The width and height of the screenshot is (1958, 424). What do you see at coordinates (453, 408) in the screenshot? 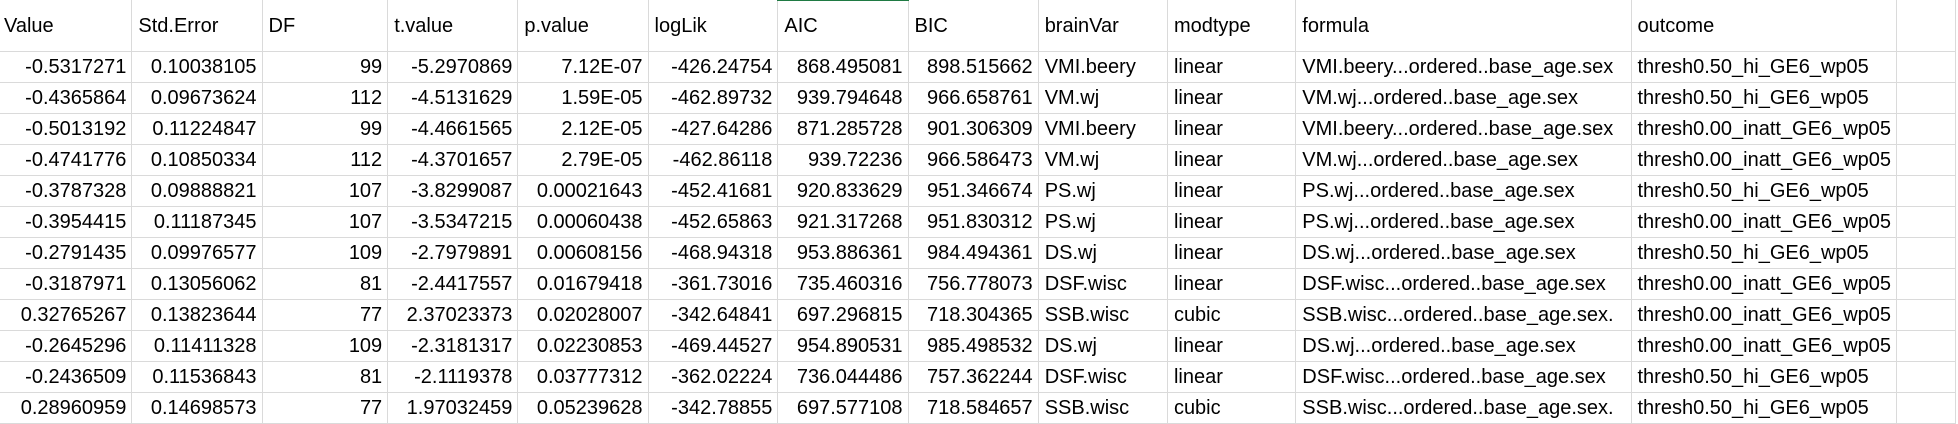
I see `table-cell: 1.97032459` at bounding box center [453, 408].